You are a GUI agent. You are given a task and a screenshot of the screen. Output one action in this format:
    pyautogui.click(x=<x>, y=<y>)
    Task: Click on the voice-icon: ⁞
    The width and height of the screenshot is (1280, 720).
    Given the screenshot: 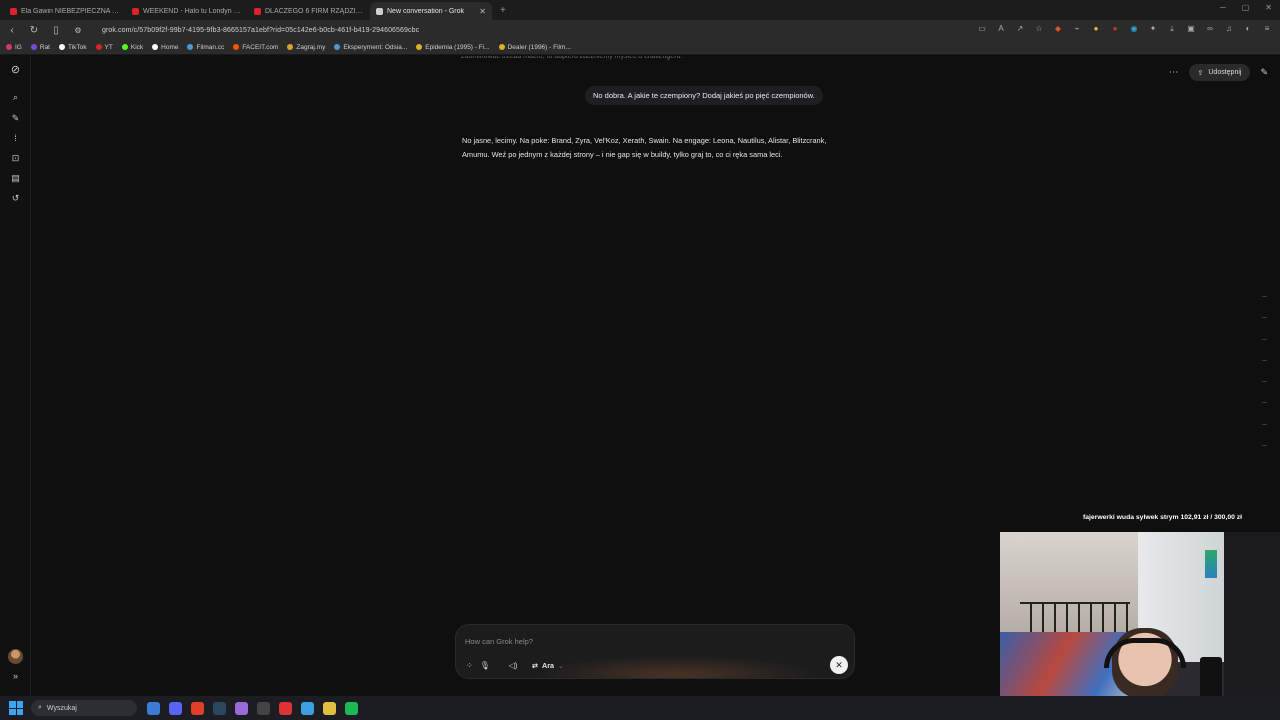 What is the action you would take?
    pyautogui.click(x=15, y=138)
    